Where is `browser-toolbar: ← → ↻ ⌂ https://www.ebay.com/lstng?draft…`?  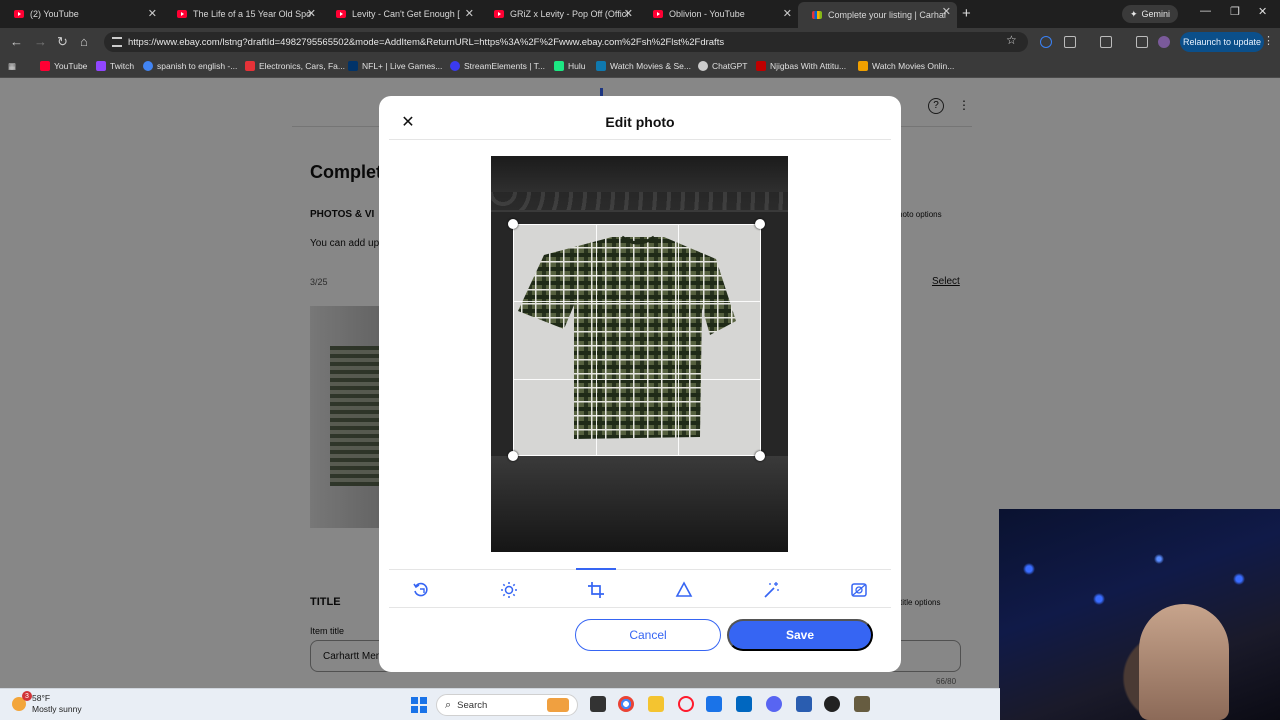
browser-toolbar: ← → ↻ ⌂ https://www.ebay.com/lstng?draft… is located at coordinates (640, 42).